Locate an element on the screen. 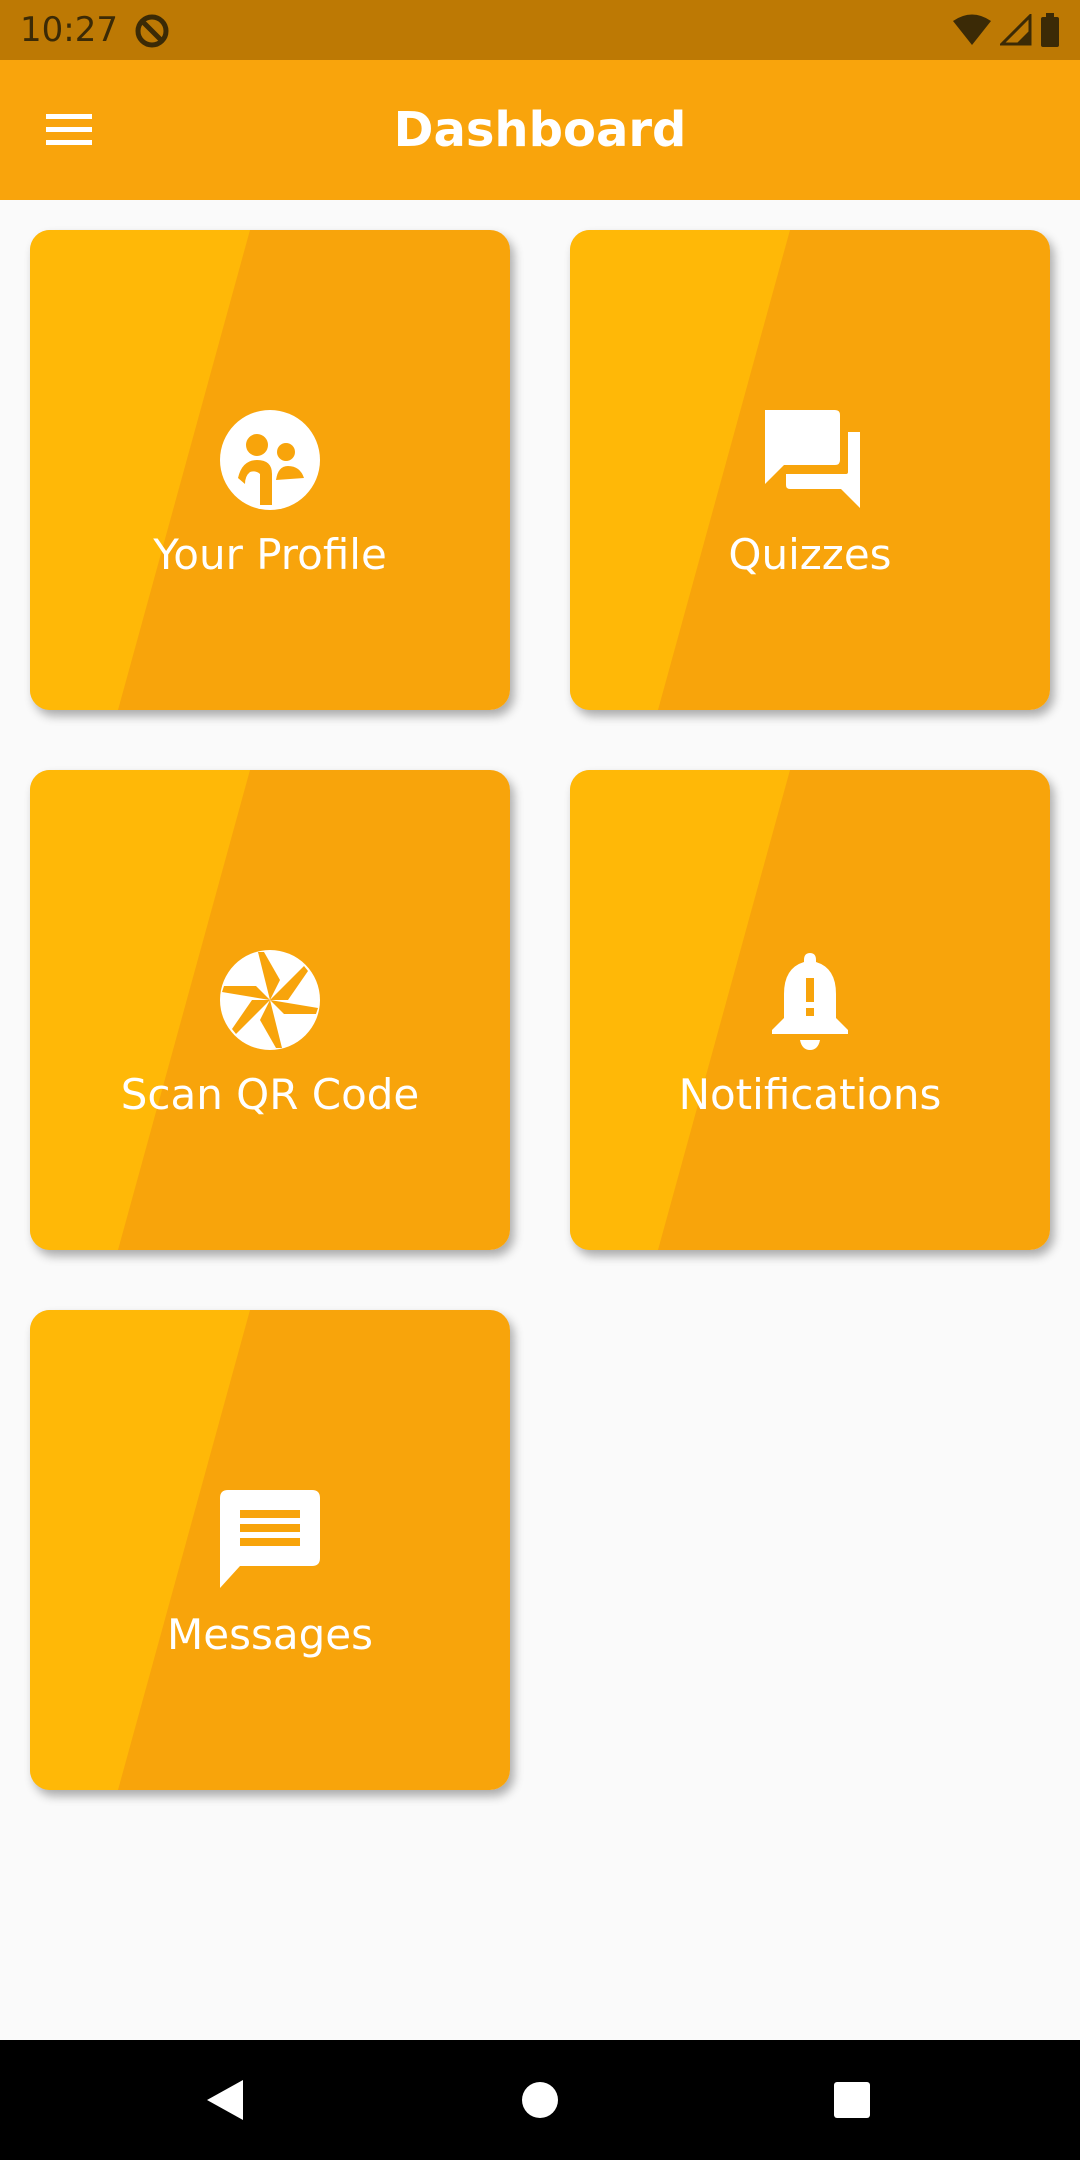 The width and height of the screenshot is (1080, 2160). recents-icon is located at coordinates (852, 2100).